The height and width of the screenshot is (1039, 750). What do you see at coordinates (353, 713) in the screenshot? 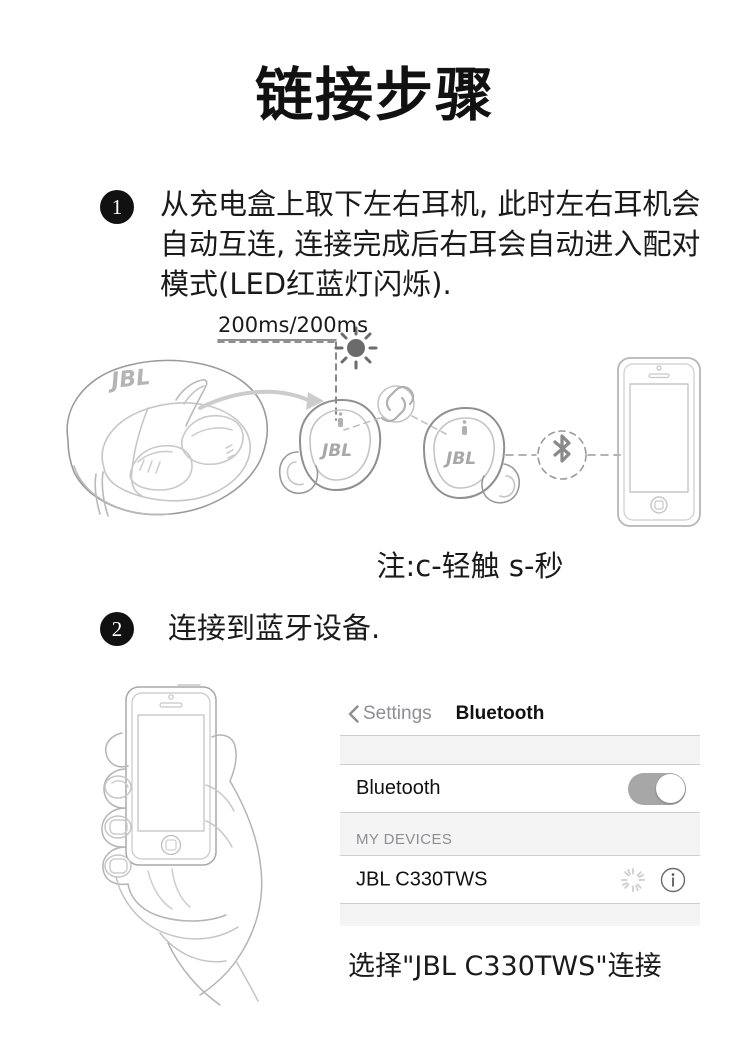
I see `chevron-left-icon` at bounding box center [353, 713].